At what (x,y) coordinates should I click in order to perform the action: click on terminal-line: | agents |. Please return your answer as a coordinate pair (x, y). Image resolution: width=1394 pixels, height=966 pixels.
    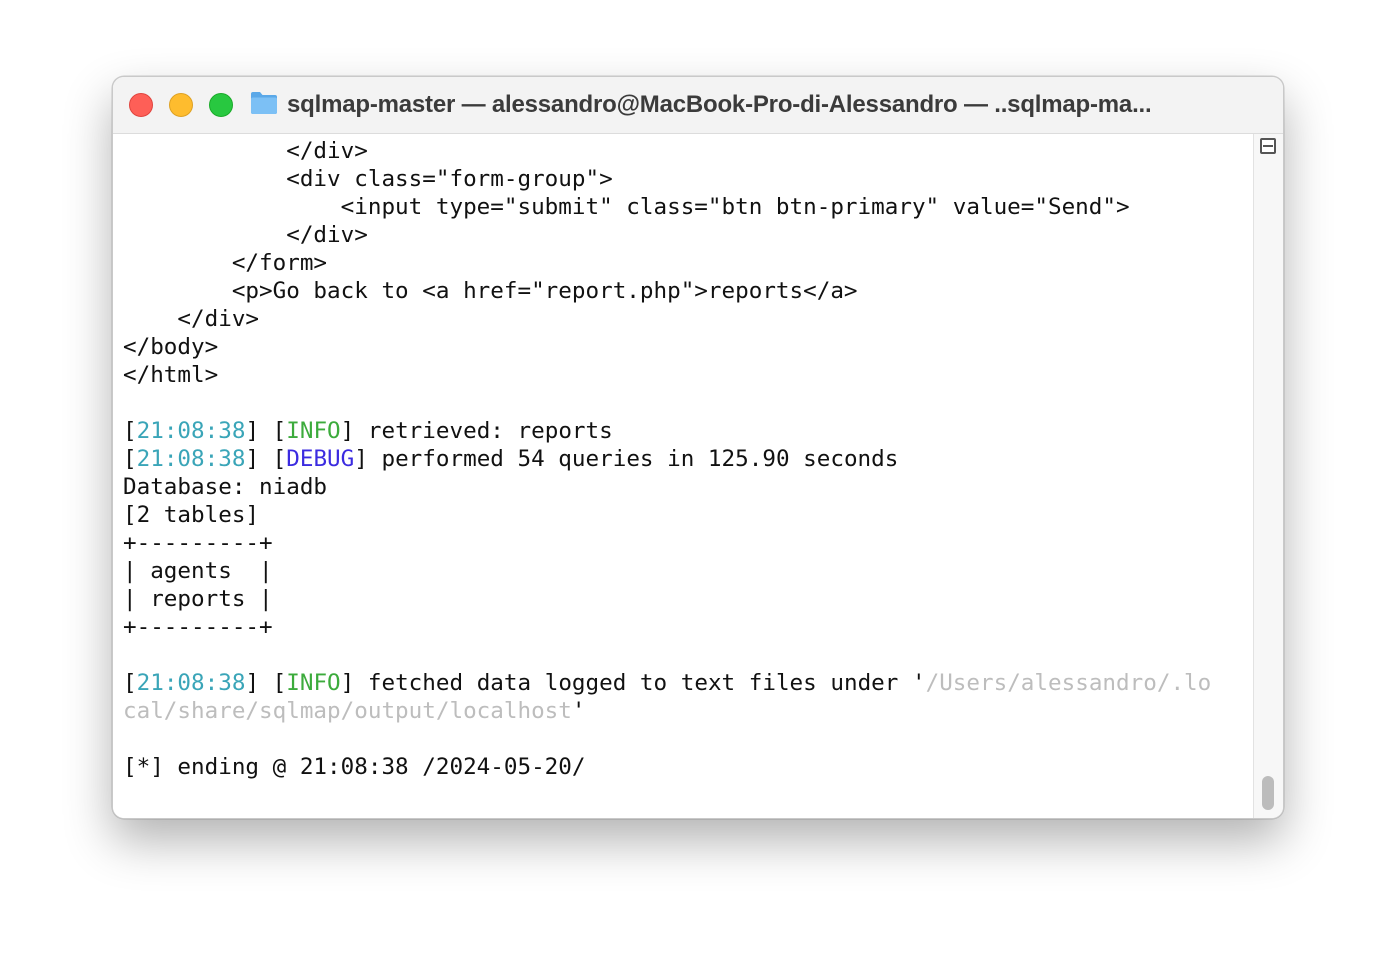
    Looking at the image, I should click on (198, 571).